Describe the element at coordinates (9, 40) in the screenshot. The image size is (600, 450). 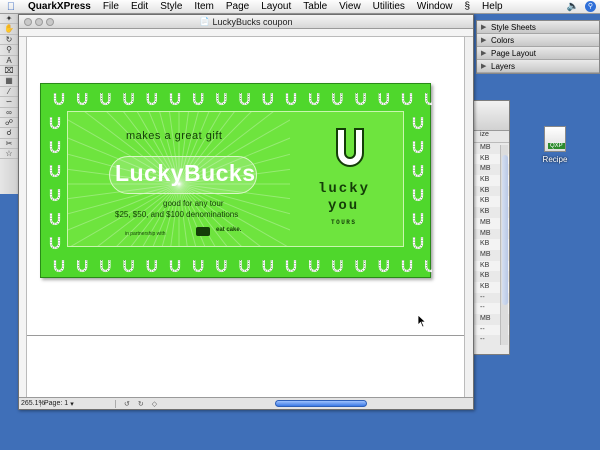
I see `rotate-tool-icon: ↻` at that location.